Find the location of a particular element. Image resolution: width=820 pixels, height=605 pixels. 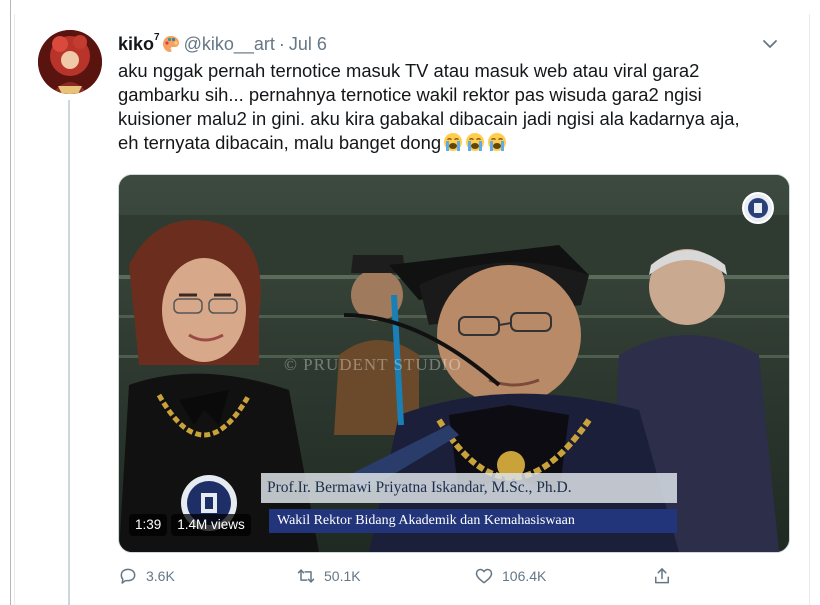

chevron-down-icon is located at coordinates (770, 44).